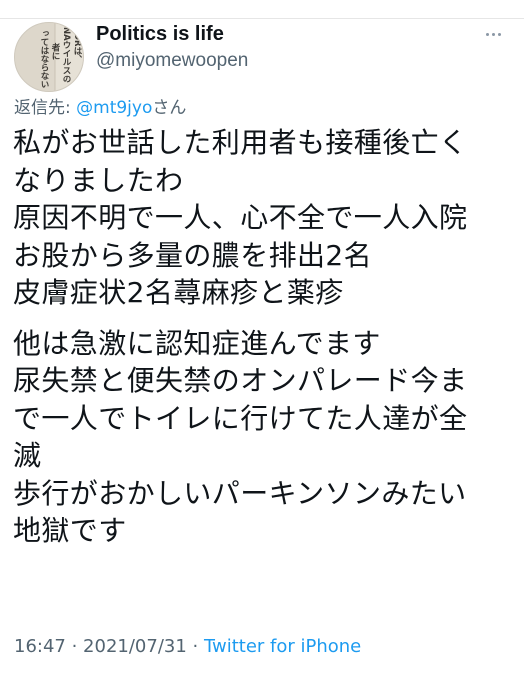  What do you see at coordinates (193, 255) in the screenshot?
I see `tweet-line: お股から多量の膿を排出2名` at bounding box center [193, 255].